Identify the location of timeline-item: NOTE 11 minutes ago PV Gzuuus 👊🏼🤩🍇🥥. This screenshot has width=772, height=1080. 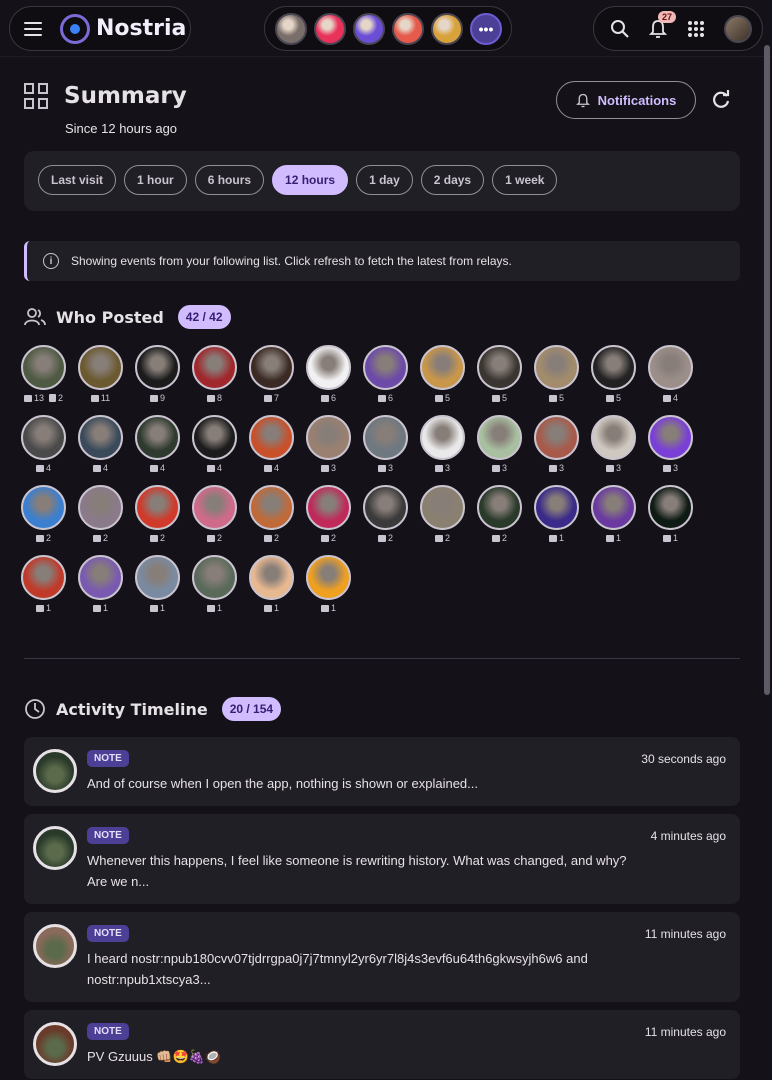
(382, 1044).